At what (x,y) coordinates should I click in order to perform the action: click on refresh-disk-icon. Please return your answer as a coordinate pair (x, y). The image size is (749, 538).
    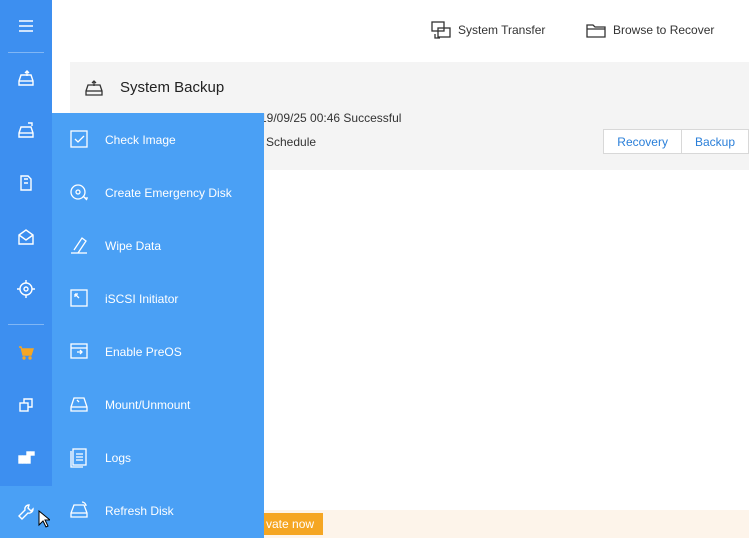
    Looking at the image, I should click on (79, 510).